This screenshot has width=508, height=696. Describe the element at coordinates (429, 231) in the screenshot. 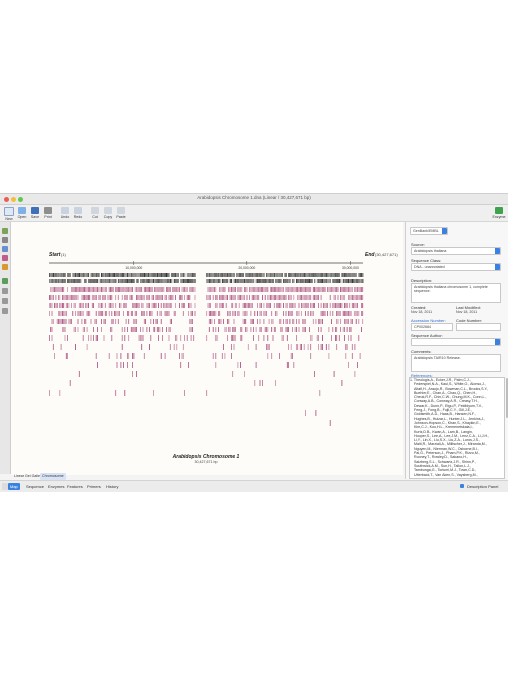

I see `format-select: GenBank/EMBL` at that location.